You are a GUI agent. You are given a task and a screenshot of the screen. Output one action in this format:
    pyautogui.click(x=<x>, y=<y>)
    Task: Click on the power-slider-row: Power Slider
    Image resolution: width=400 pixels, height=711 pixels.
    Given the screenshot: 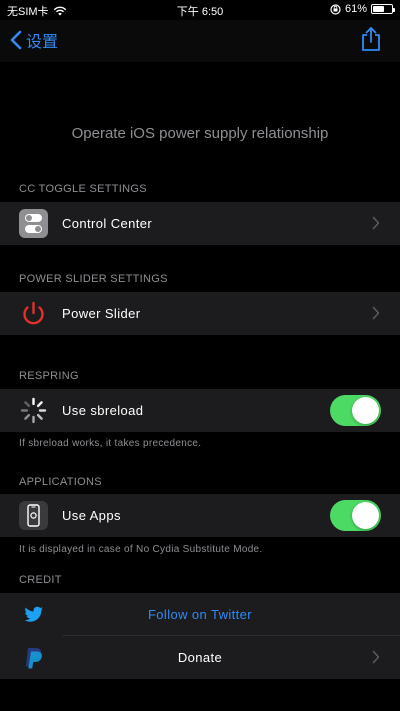 What is the action you would take?
    pyautogui.click(x=200, y=313)
    